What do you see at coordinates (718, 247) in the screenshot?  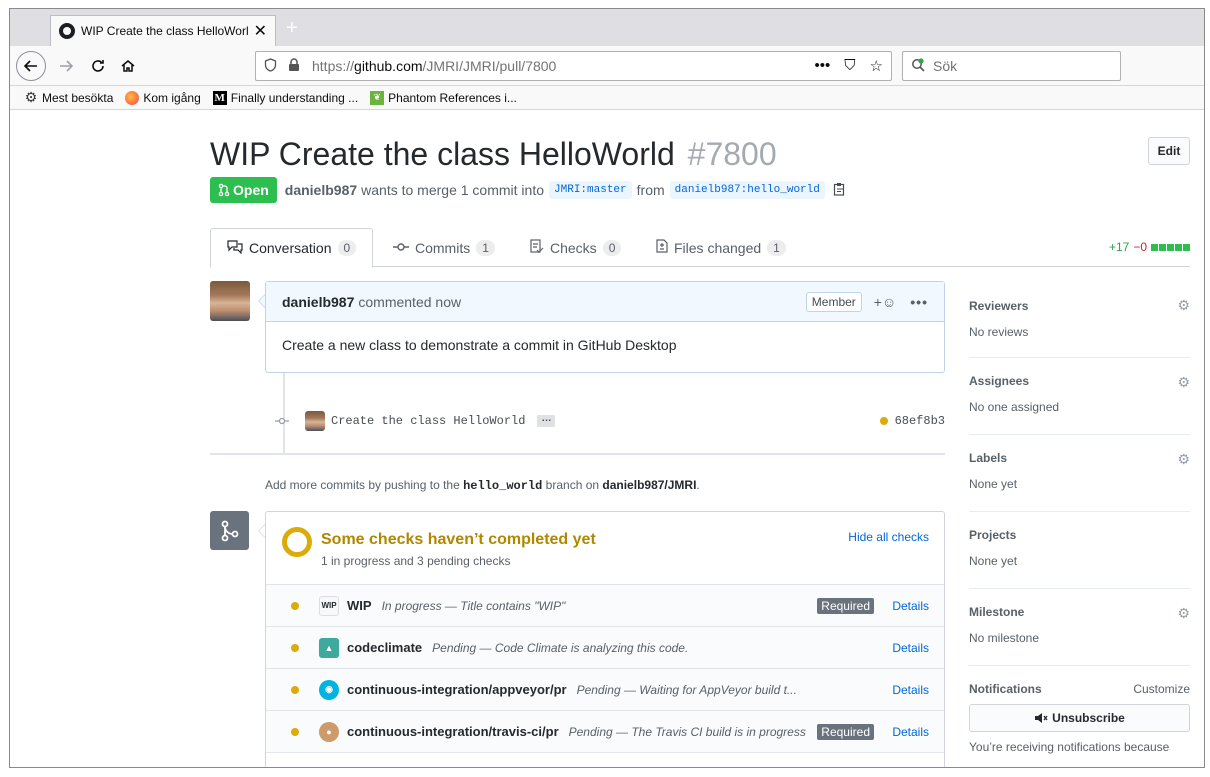 I see `tab-label: Files changed` at bounding box center [718, 247].